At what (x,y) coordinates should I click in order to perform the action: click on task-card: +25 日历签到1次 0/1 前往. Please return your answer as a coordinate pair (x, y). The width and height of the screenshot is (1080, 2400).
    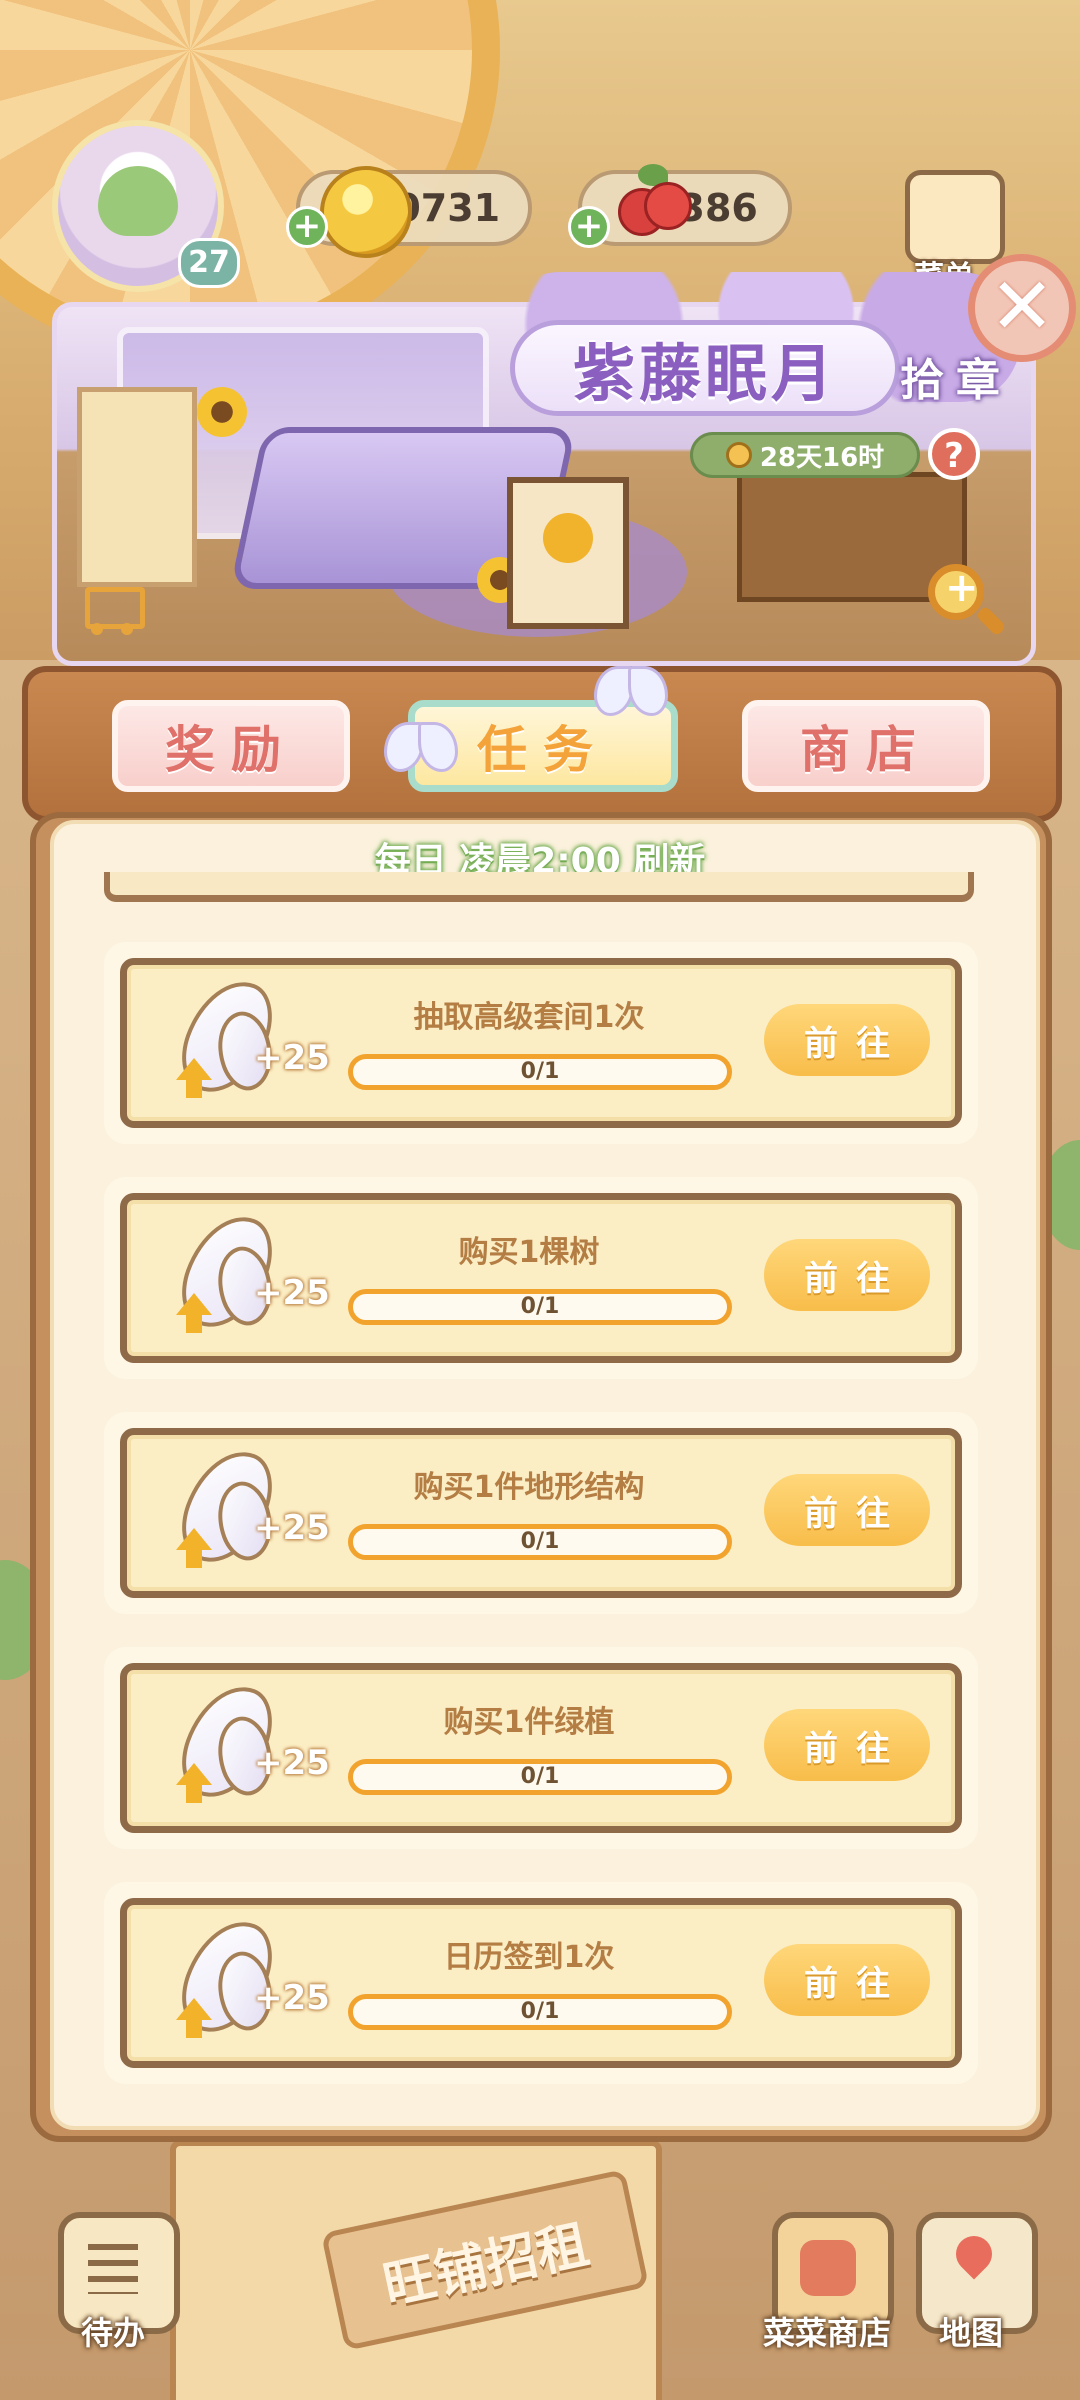
    Looking at the image, I should click on (541, 1983).